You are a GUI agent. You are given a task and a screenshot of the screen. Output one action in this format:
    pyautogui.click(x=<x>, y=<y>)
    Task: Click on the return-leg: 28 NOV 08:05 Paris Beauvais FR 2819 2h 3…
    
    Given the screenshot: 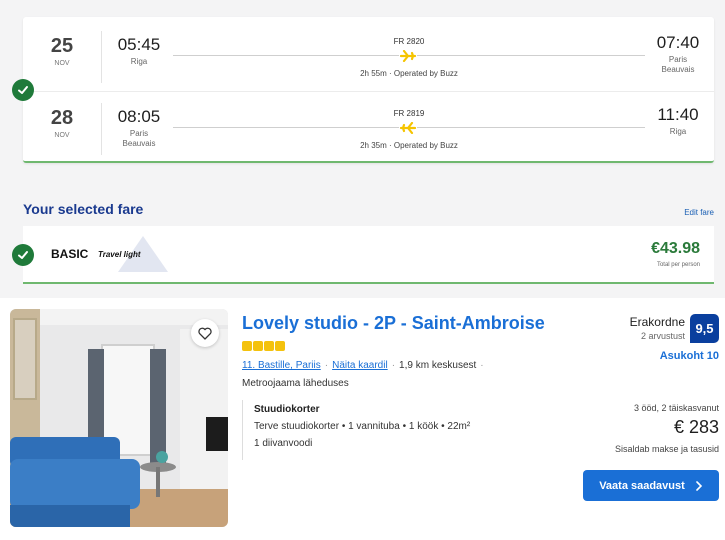 What is the action you would take?
    pyautogui.click(x=368, y=128)
    